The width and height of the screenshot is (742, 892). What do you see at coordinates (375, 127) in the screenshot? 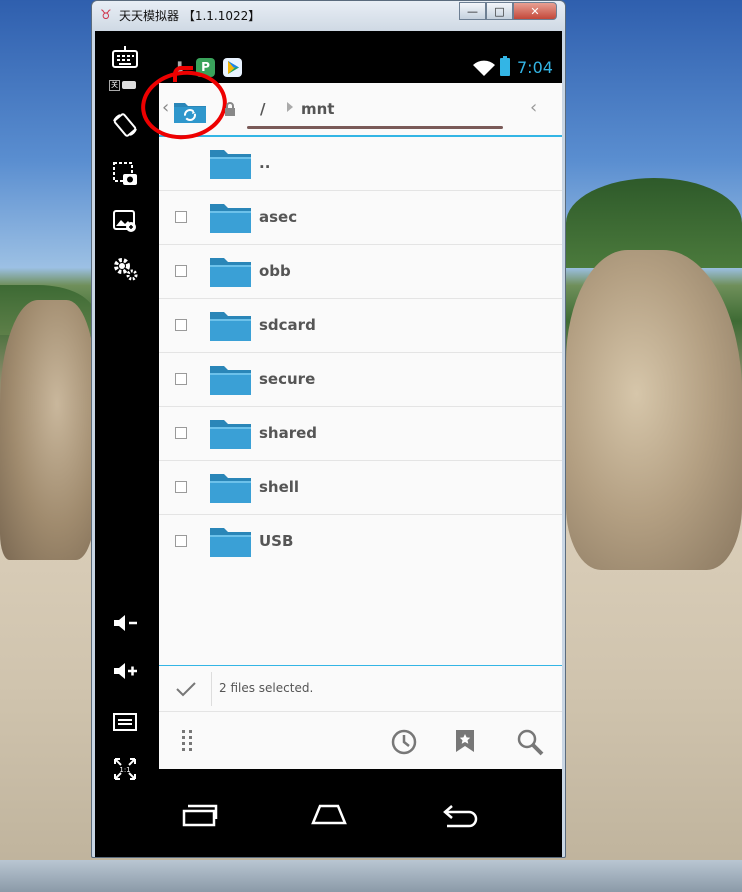
I see `path-underline` at bounding box center [375, 127].